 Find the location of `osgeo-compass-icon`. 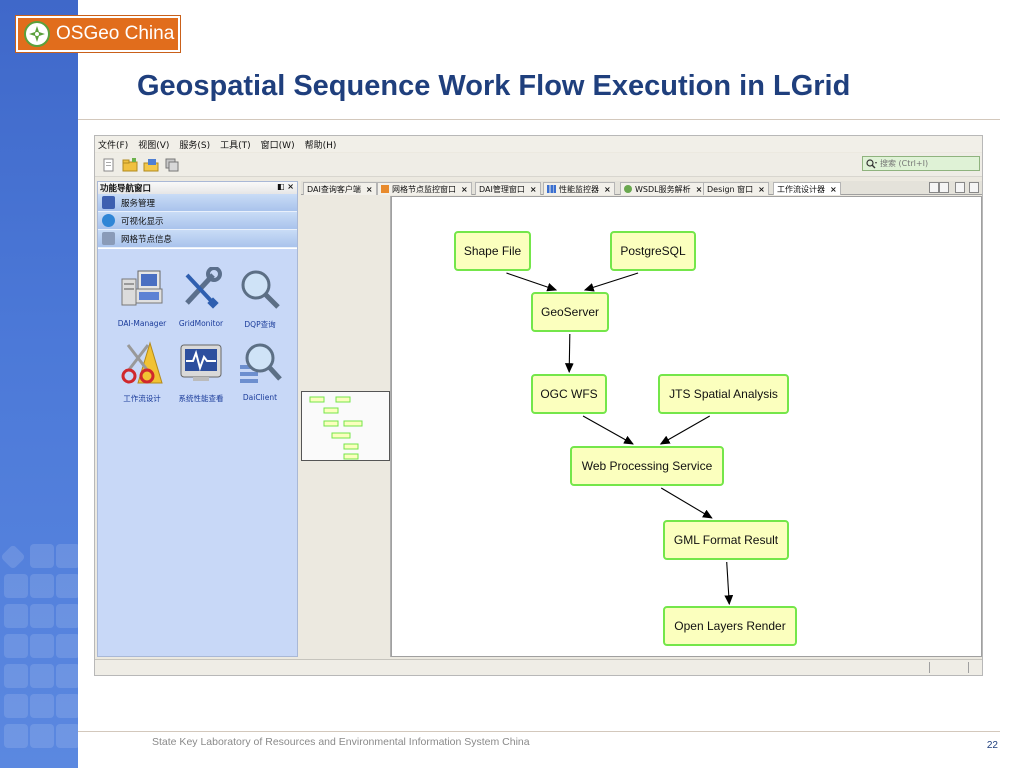

osgeo-compass-icon is located at coordinates (37, 34).